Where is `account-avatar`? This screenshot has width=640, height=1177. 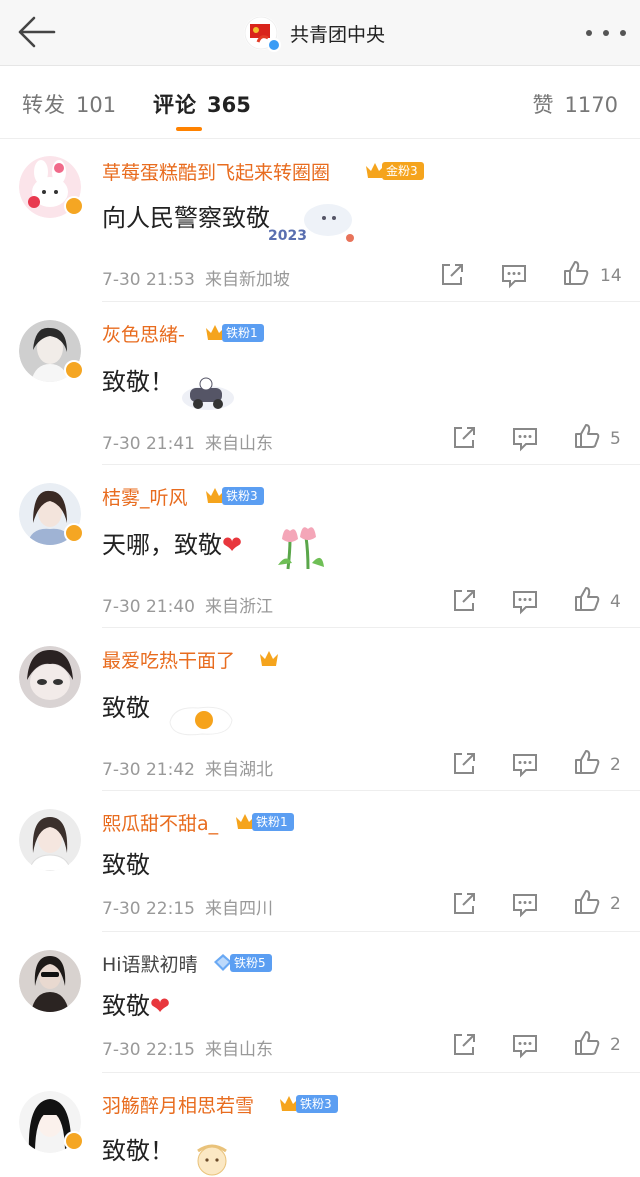
account-avatar is located at coordinates (262, 34).